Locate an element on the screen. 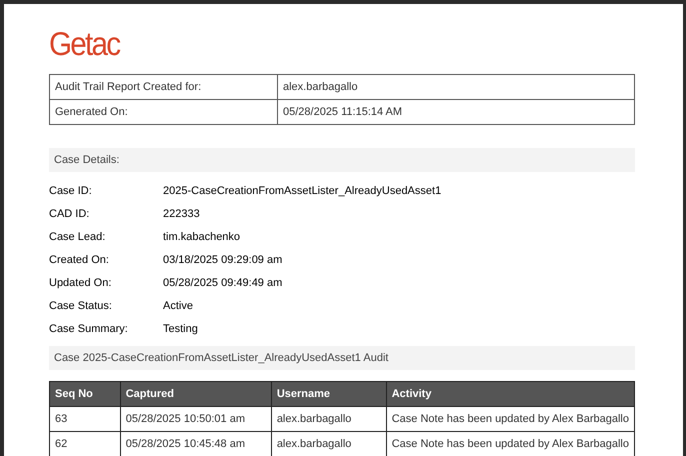  field-label: Case Summary: is located at coordinates (89, 329).